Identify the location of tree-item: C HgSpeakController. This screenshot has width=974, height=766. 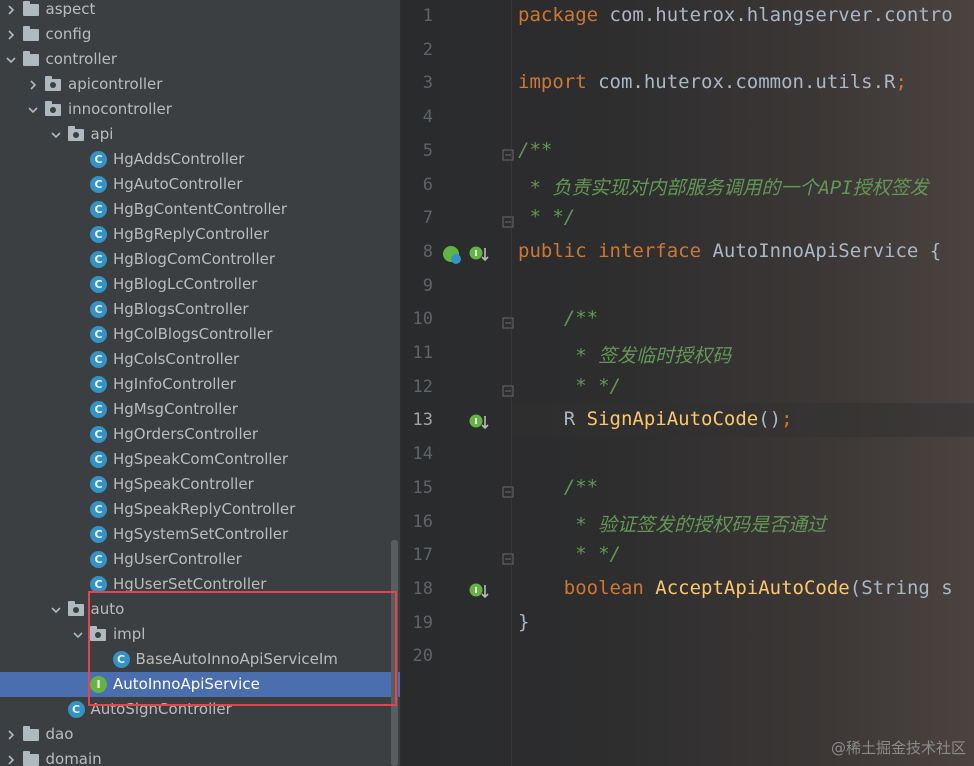
(200, 484).